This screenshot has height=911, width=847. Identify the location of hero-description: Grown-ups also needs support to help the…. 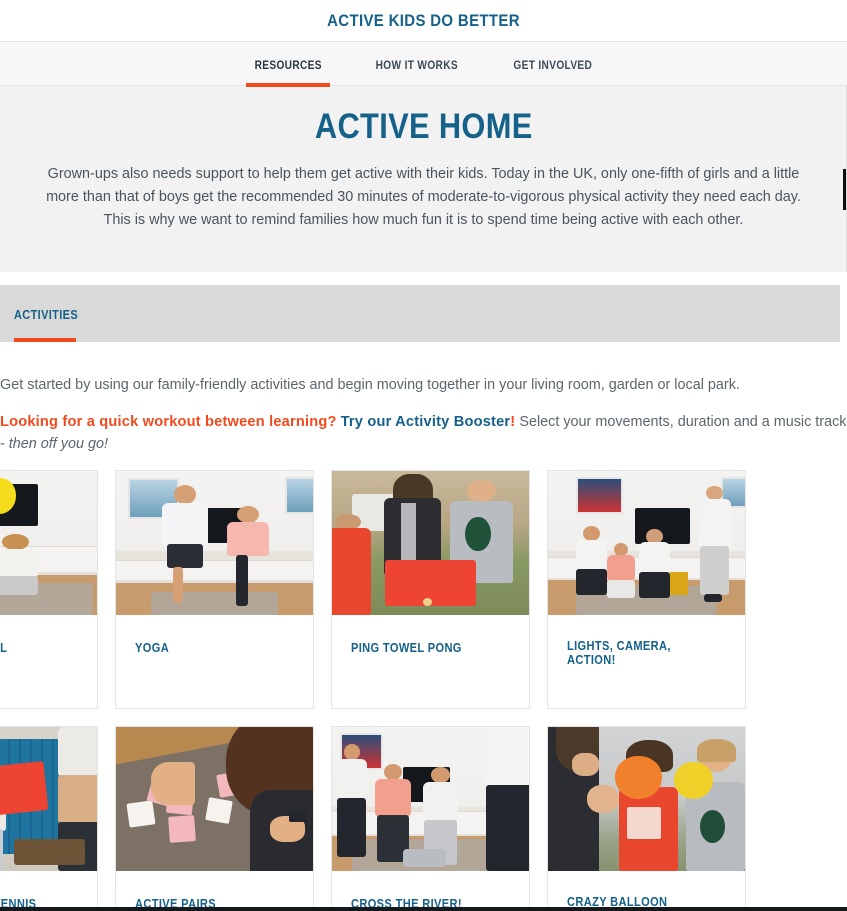
(423, 197).